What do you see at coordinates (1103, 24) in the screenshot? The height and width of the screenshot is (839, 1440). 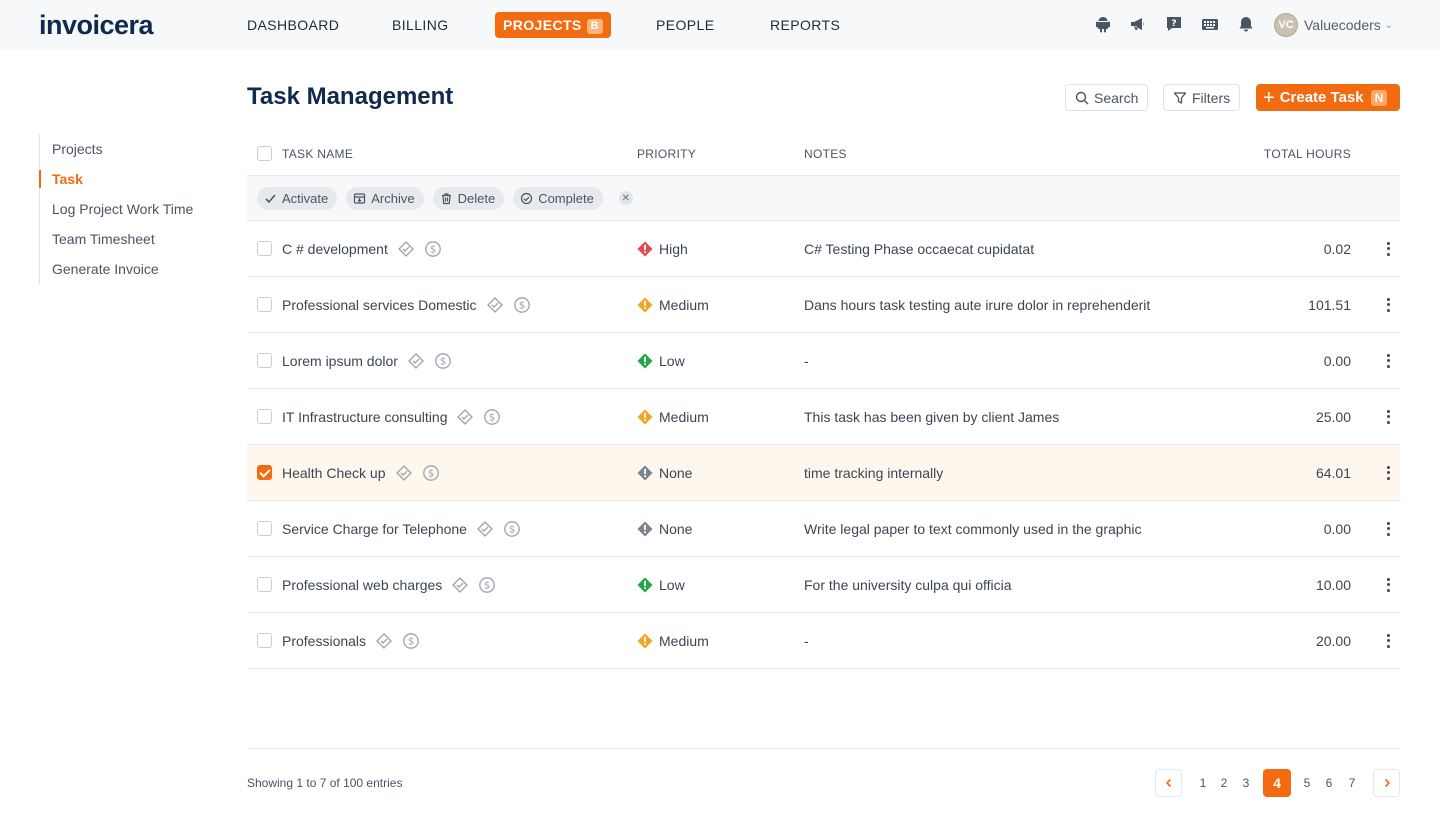 I see `android-icon` at bounding box center [1103, 24].